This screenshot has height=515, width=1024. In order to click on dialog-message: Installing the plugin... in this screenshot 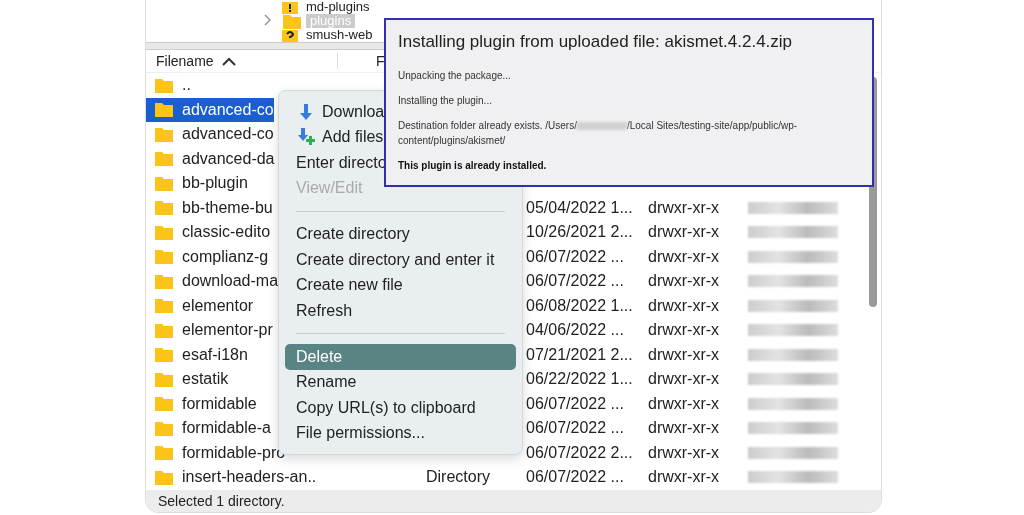, I will do `click(445, 101)`.